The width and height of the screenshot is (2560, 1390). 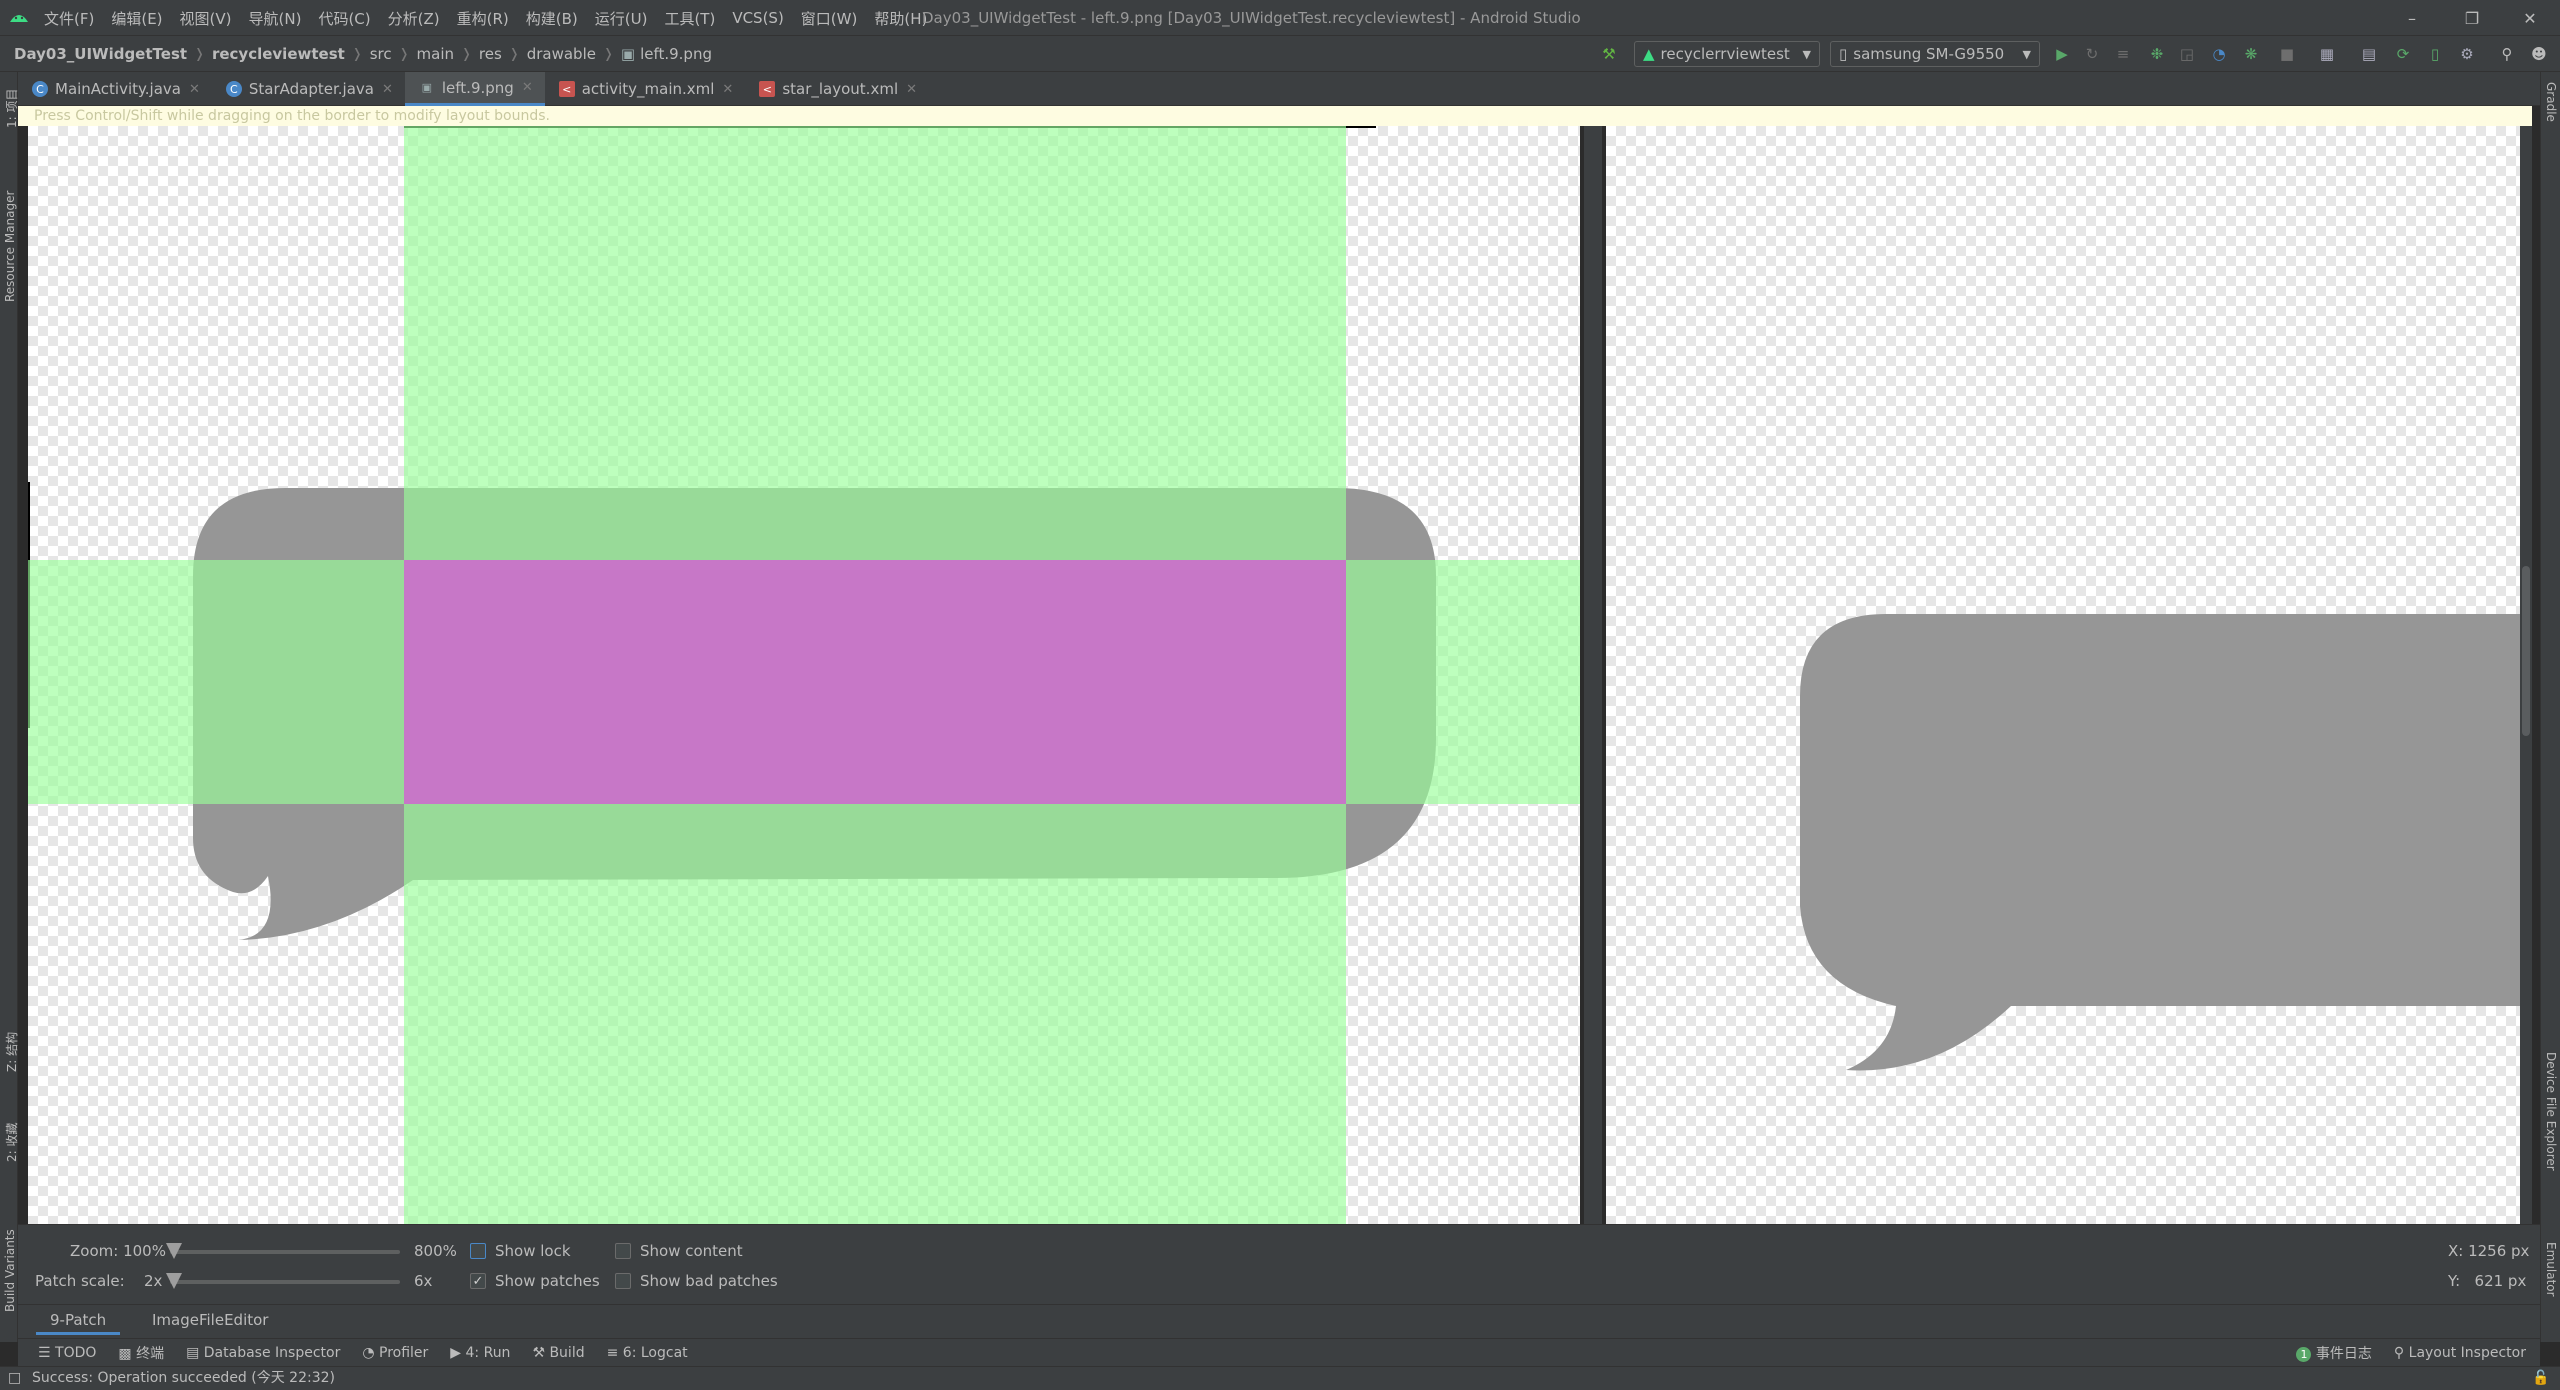 I want to click on hammer-icon: ⚒, so click(x=1609, y=54).